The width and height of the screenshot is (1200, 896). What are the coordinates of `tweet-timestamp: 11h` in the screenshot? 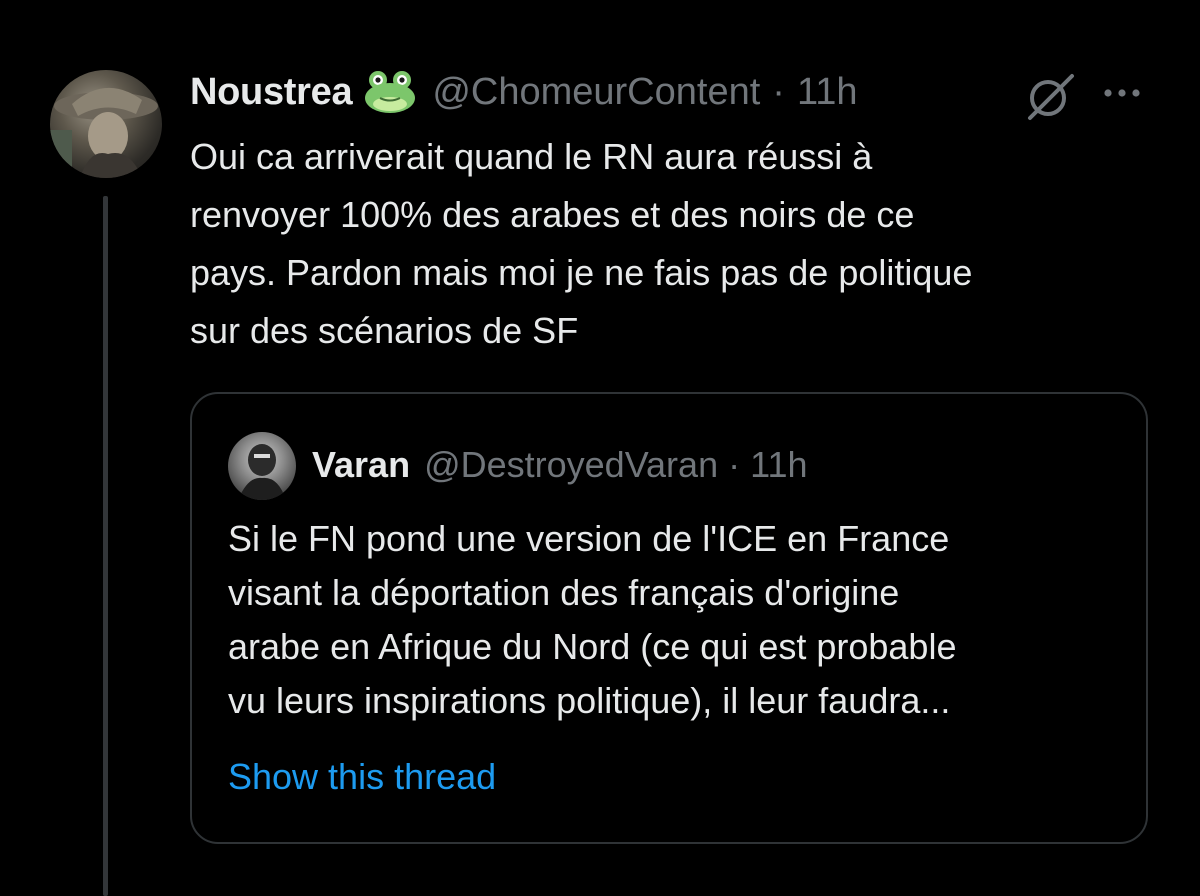 It's located at (827, 92).